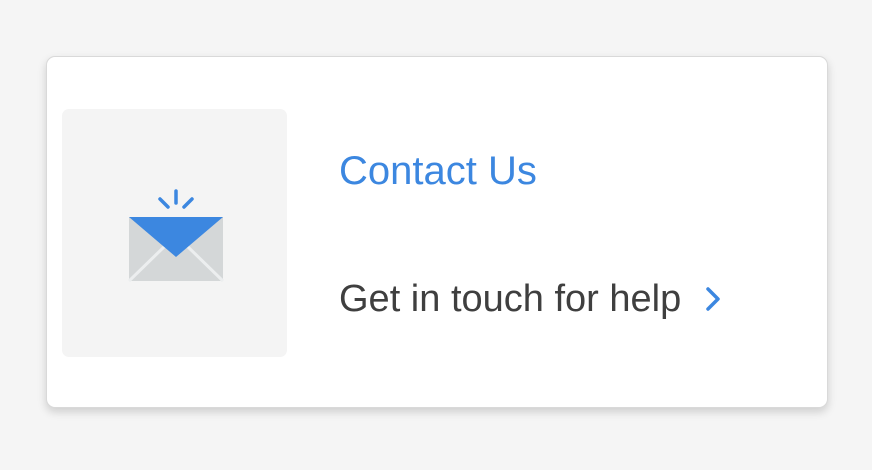  I want to click on card-title: Contact Us, so click(438, 171).